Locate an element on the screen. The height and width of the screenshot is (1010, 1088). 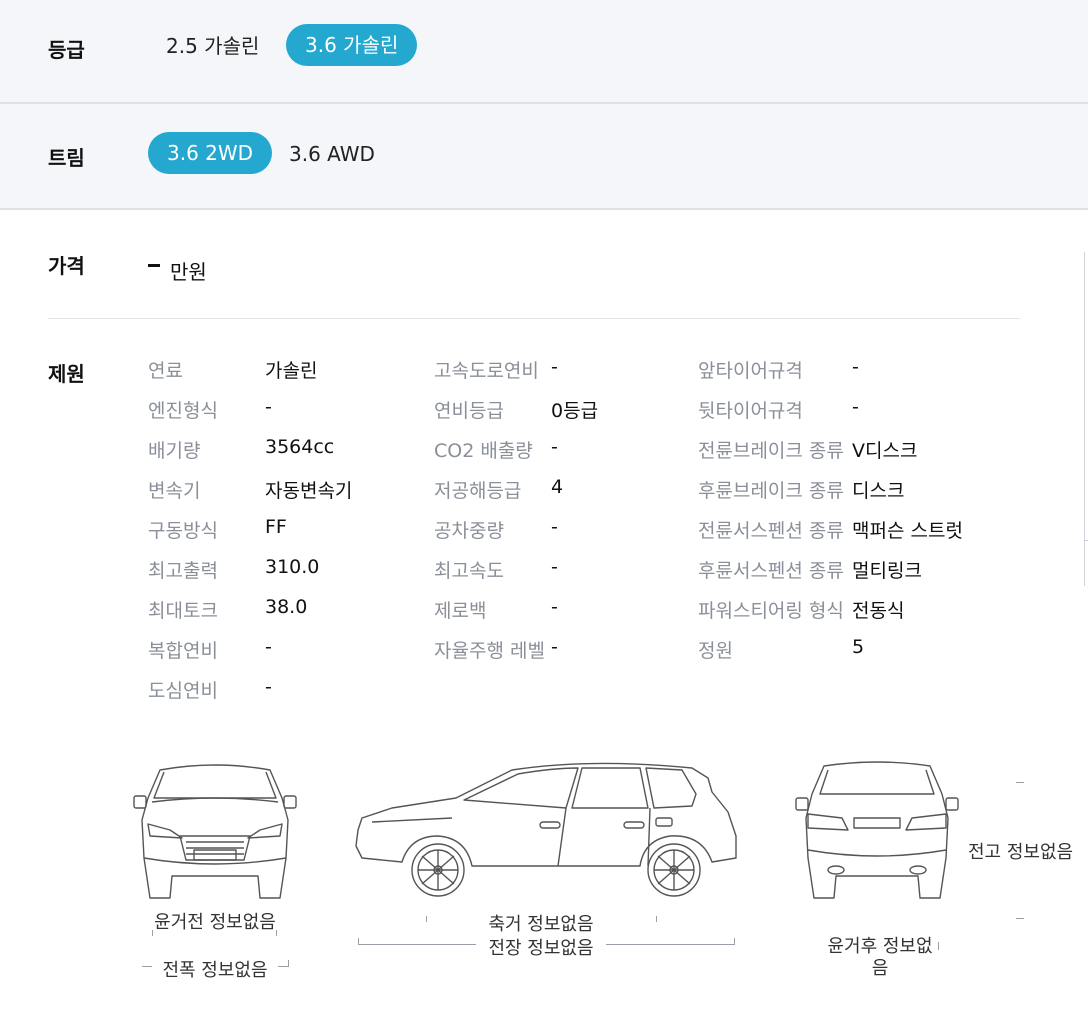
spec-key: 앞타이어규격 is located at coordinates (750, 371).